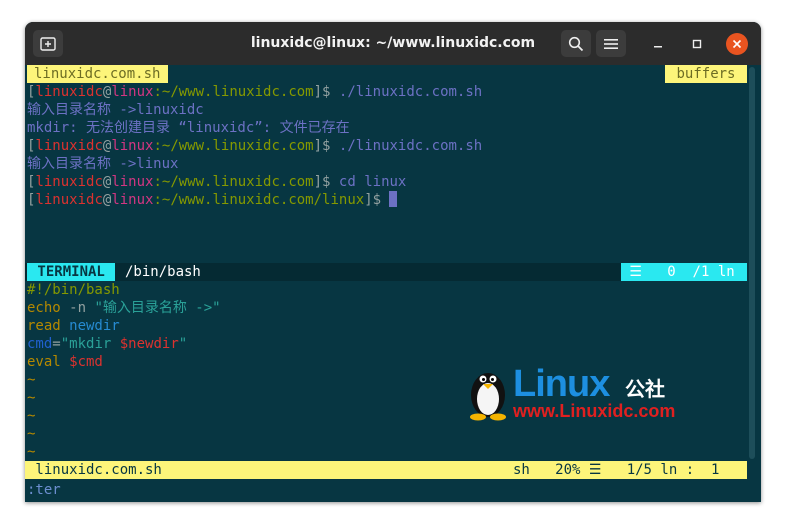  Describe the element at coordinates (44, 490) in the screenshot. I see `command-line: :ter` at that location.